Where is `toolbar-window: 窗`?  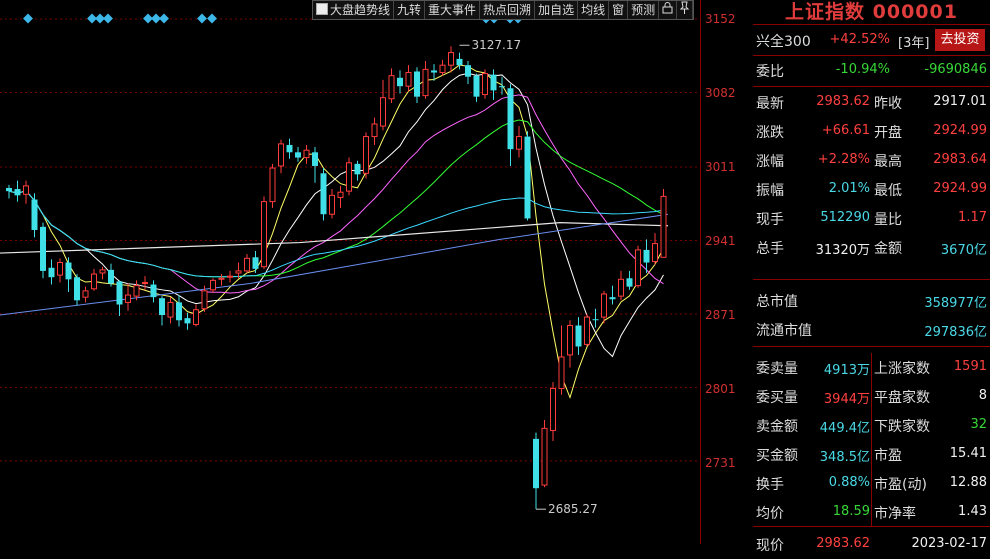
toolbar-window: 窗 is located at coordinates (619, 10).